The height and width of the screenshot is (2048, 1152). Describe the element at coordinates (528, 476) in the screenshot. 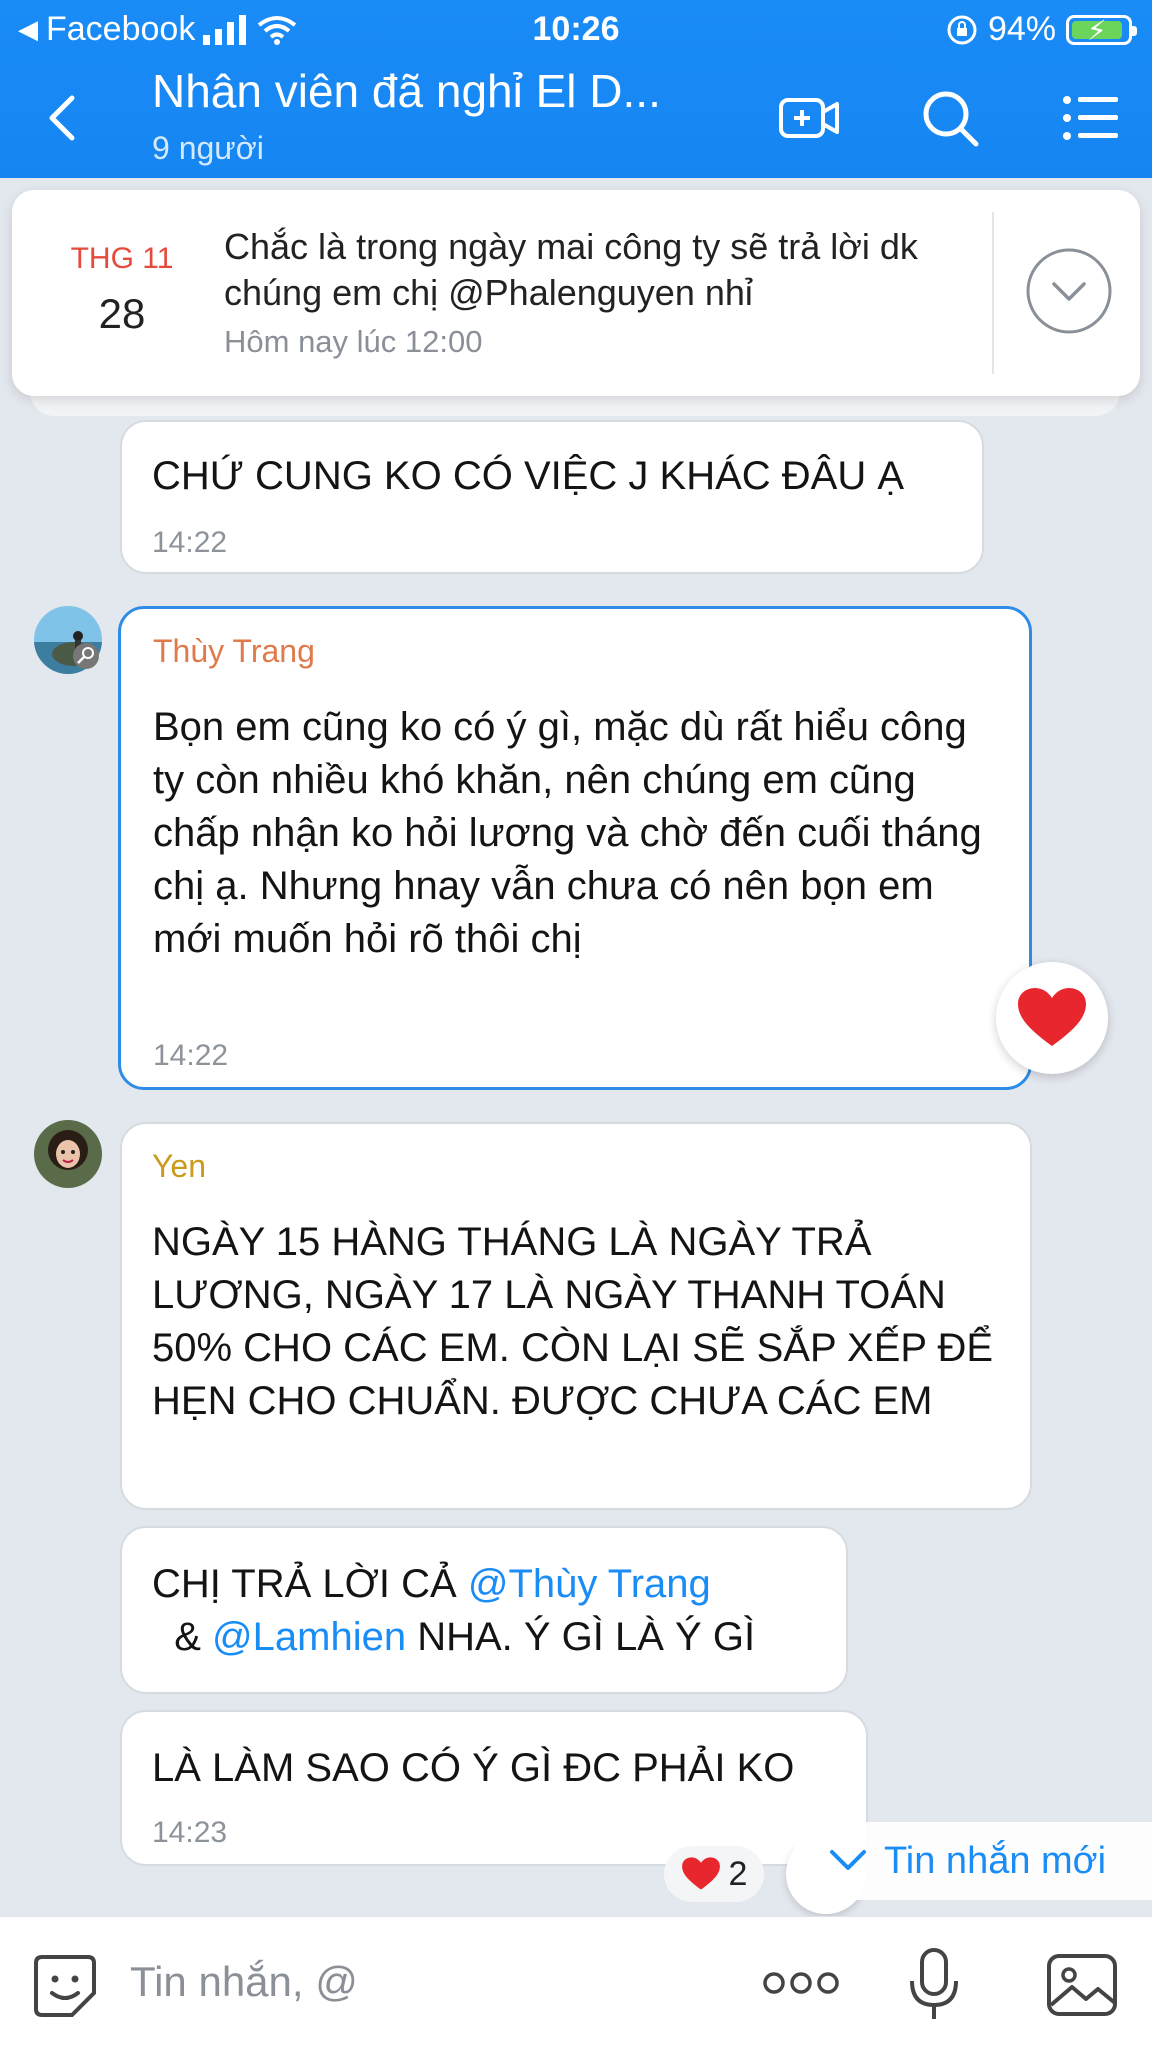

I see `message-text: CHỨ CUNG KO CÓ VIỆC J KHÁC ĐÂU Ạ` at that location.